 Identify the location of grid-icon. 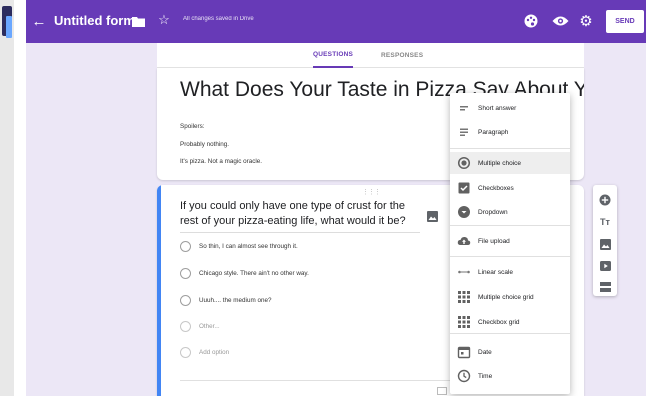
(464, 297).